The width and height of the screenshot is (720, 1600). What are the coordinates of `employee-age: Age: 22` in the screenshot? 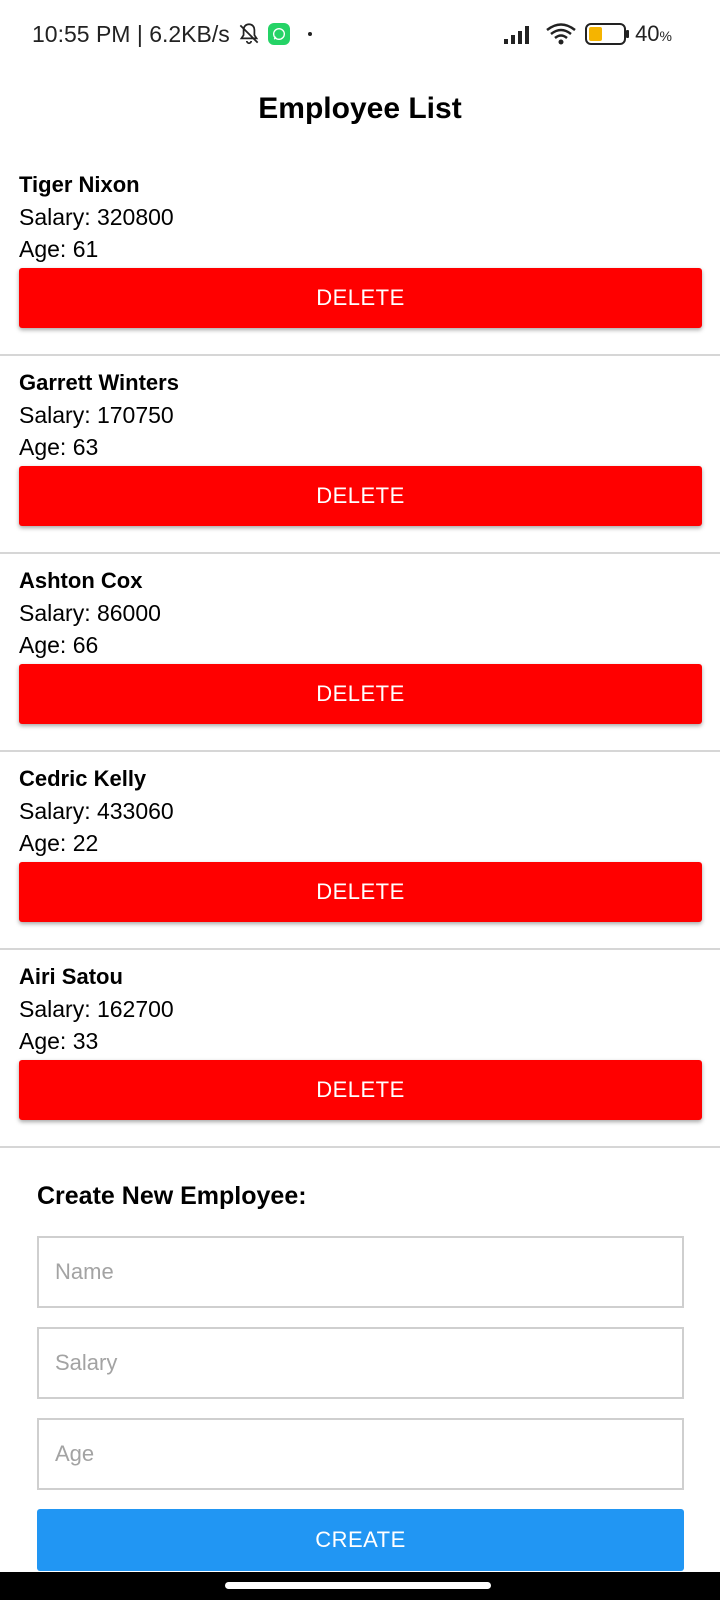 It's located at (59, 843).